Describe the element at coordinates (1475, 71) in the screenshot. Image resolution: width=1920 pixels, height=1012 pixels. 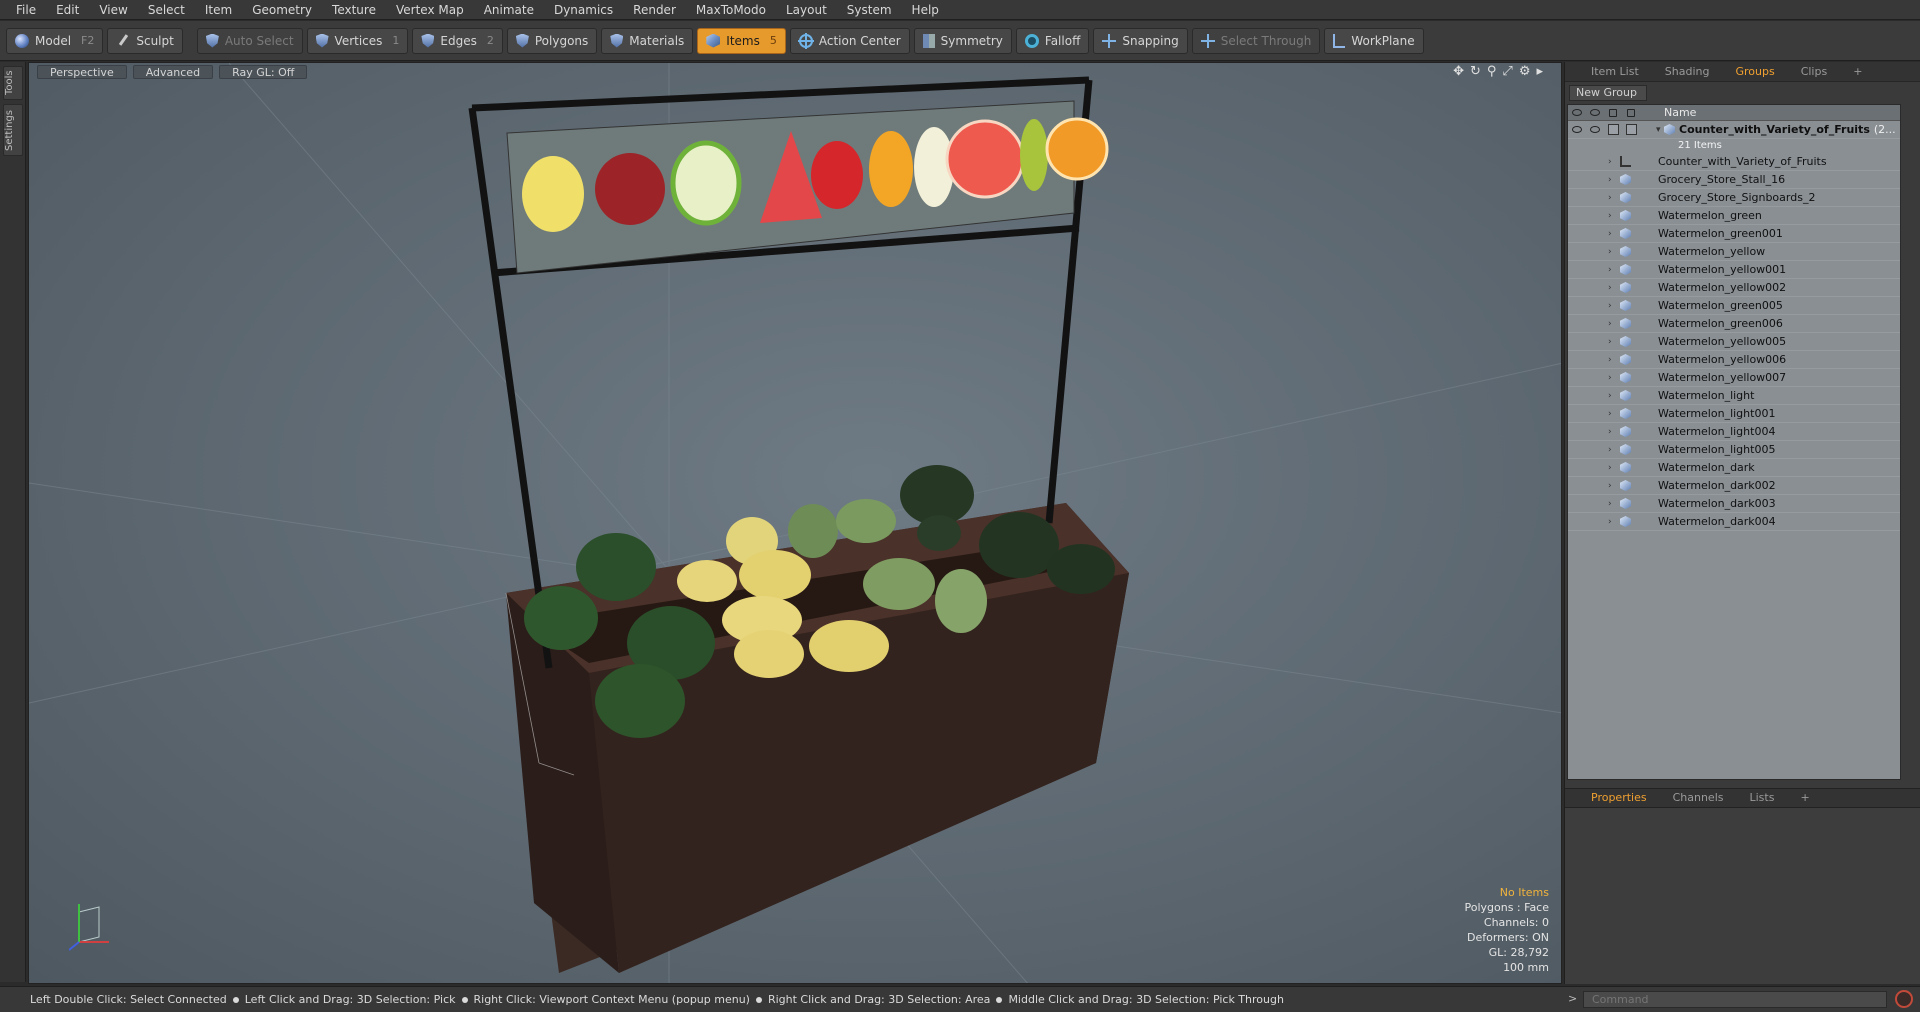
I see `rotate-icon: ↻` at that location.